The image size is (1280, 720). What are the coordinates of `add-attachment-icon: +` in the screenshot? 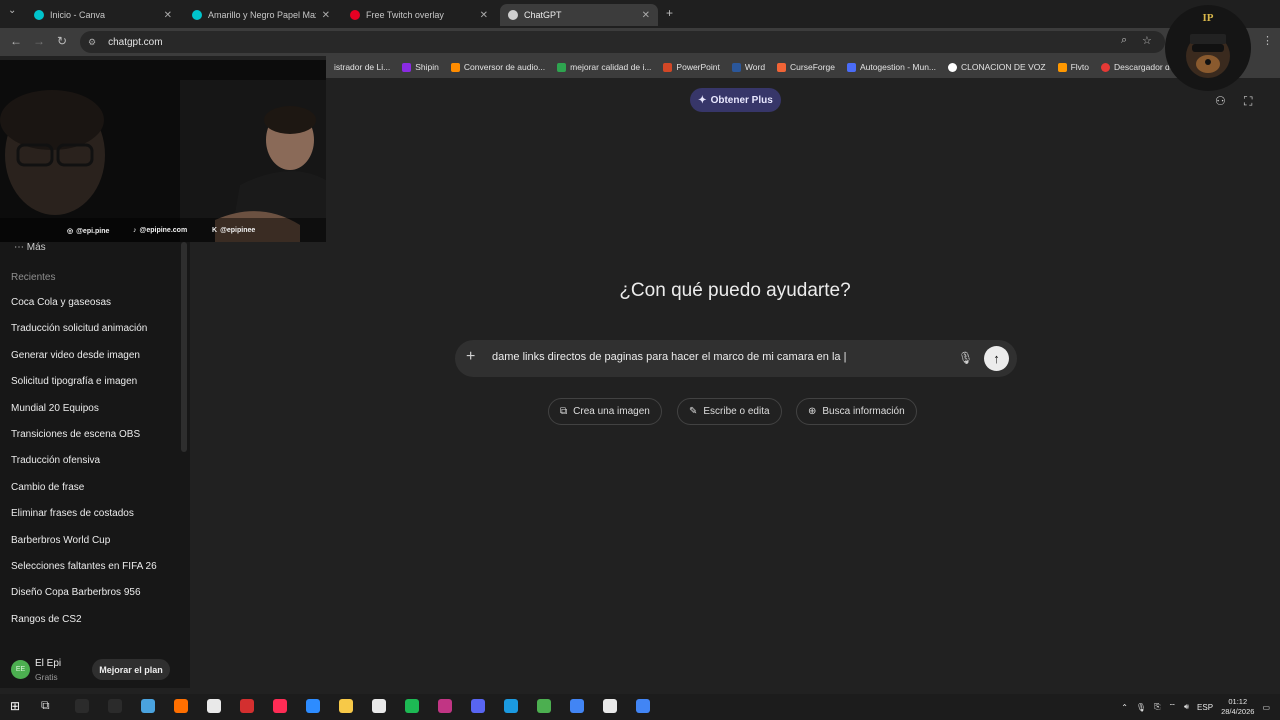 It's located at (470, 357).